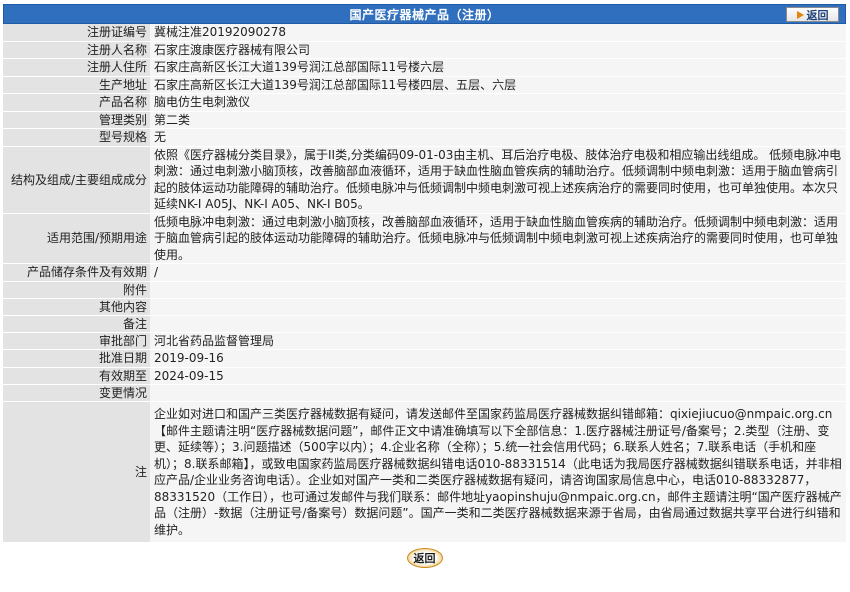  What do you see at coordinates (498, 137) in the screenshot?
I see `row-value: 无` at bounding box center [498, 137].